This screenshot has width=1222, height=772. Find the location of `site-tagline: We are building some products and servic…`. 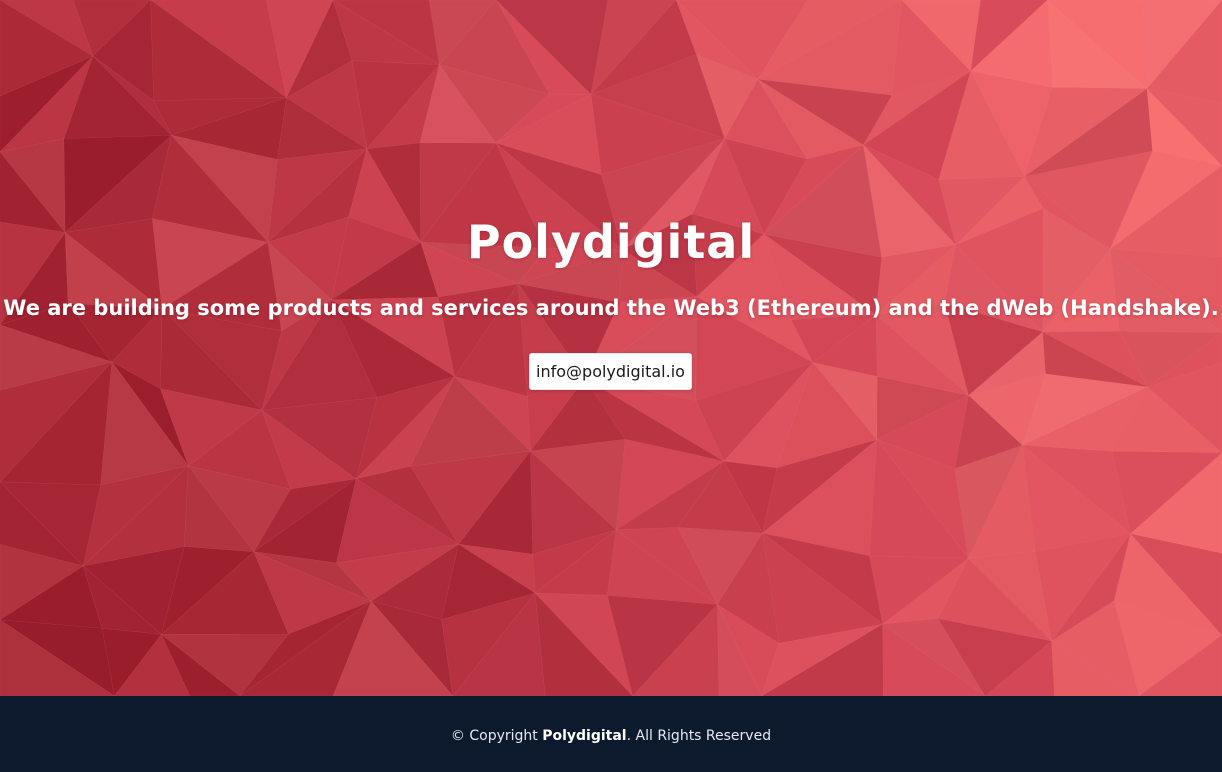

site-tagline: We are building some products and servic… is located at coordinates (611, 308).